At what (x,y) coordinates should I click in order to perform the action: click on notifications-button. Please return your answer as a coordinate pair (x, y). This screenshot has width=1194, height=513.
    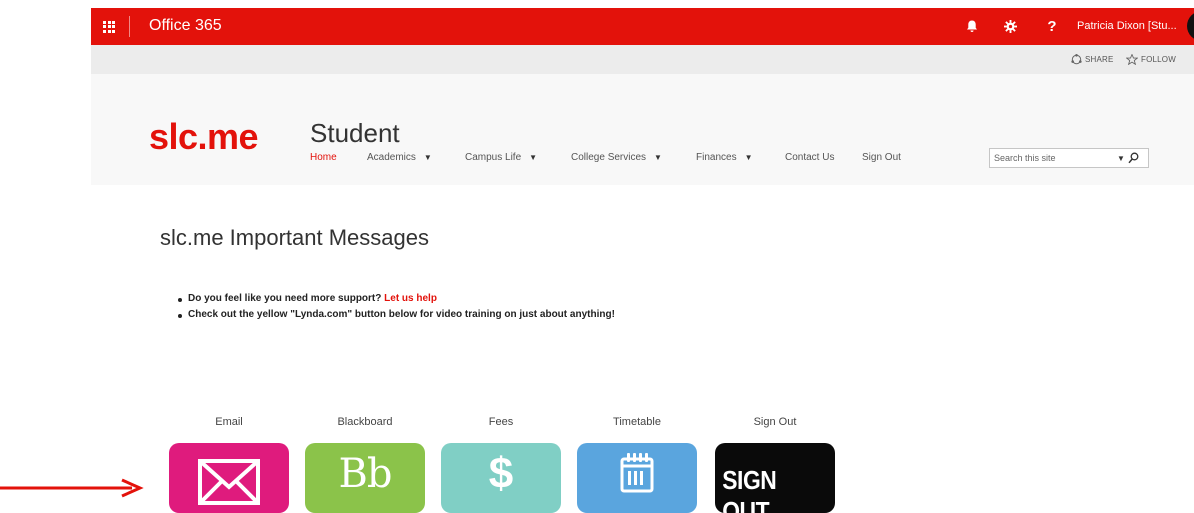
    Looking at the image, I should click on (972, 26).